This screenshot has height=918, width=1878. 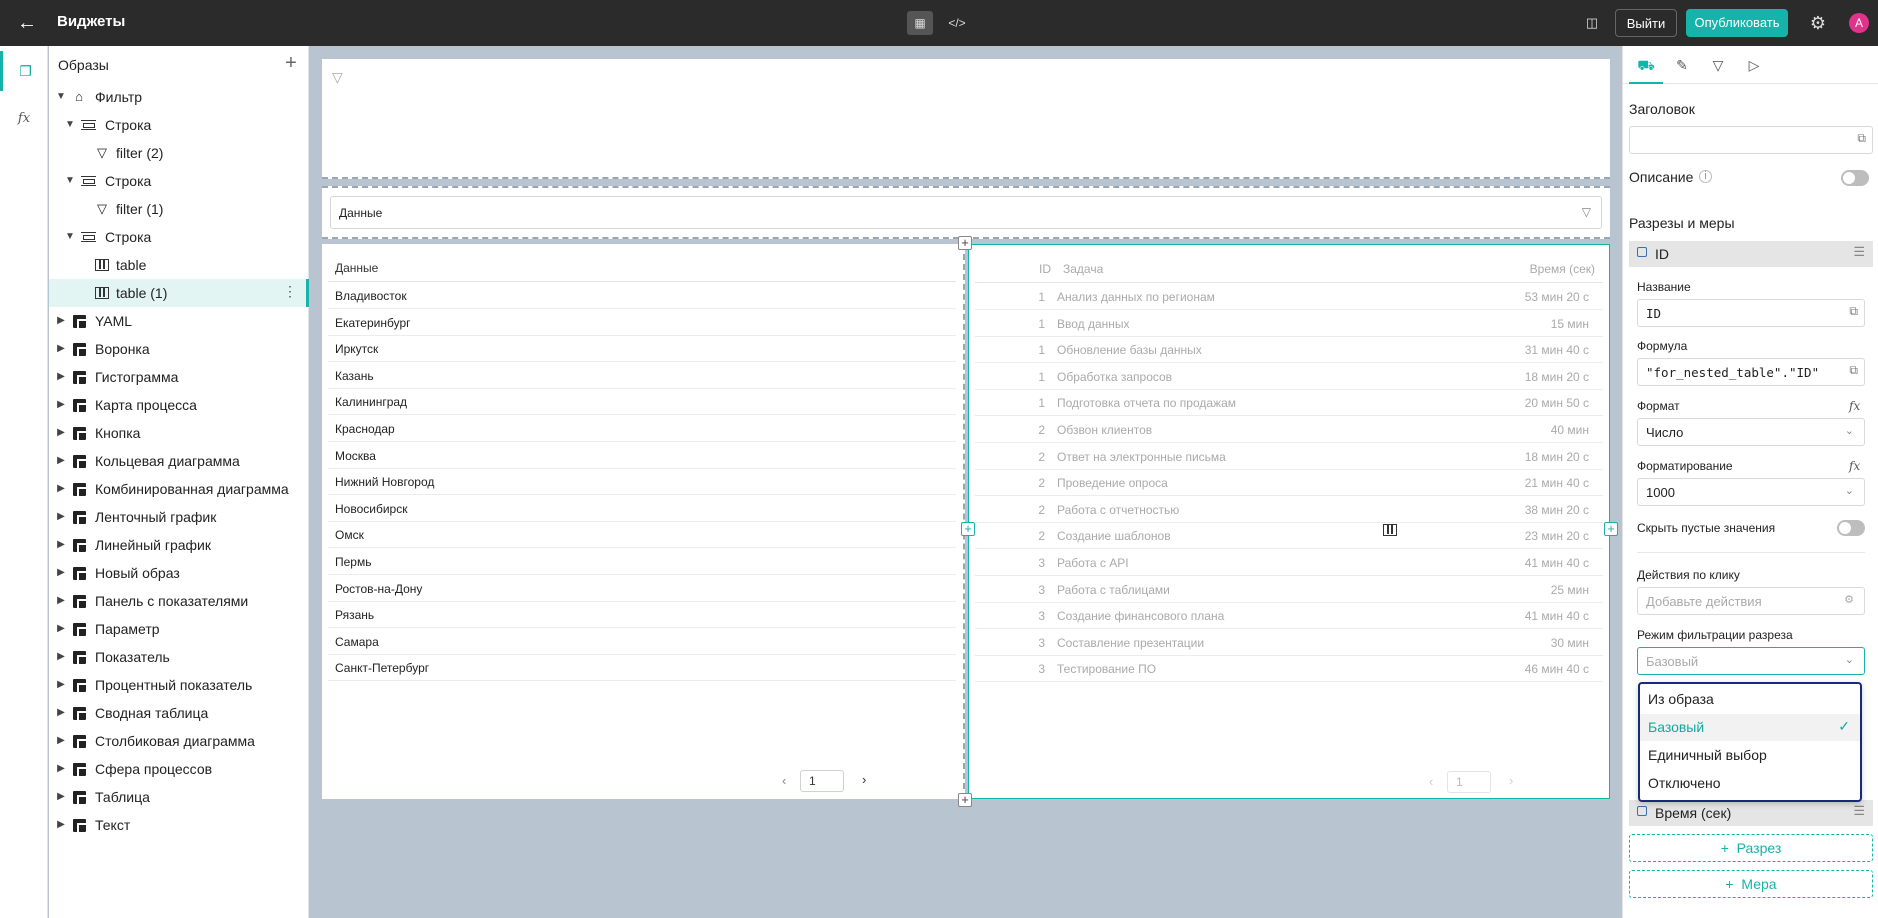 I want to click on tree-item-group: ▶ YAML, so click(x=179, y=321).